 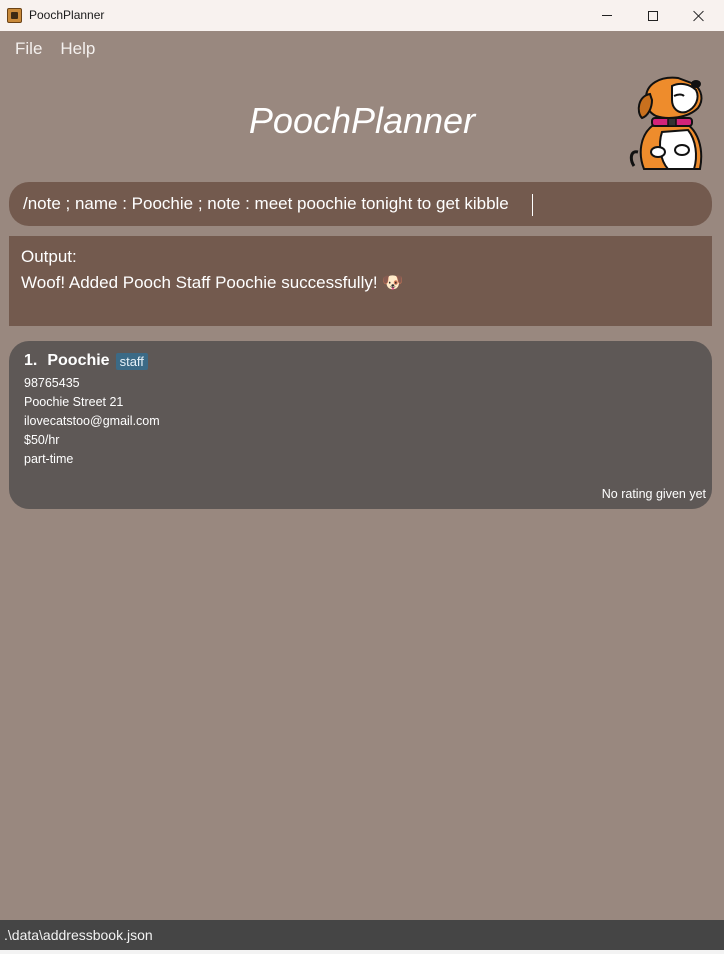 What do you see at coordinates (14, 15) in the screenshot?
I see `app-logo-icon` at bounding box center [14, 15].